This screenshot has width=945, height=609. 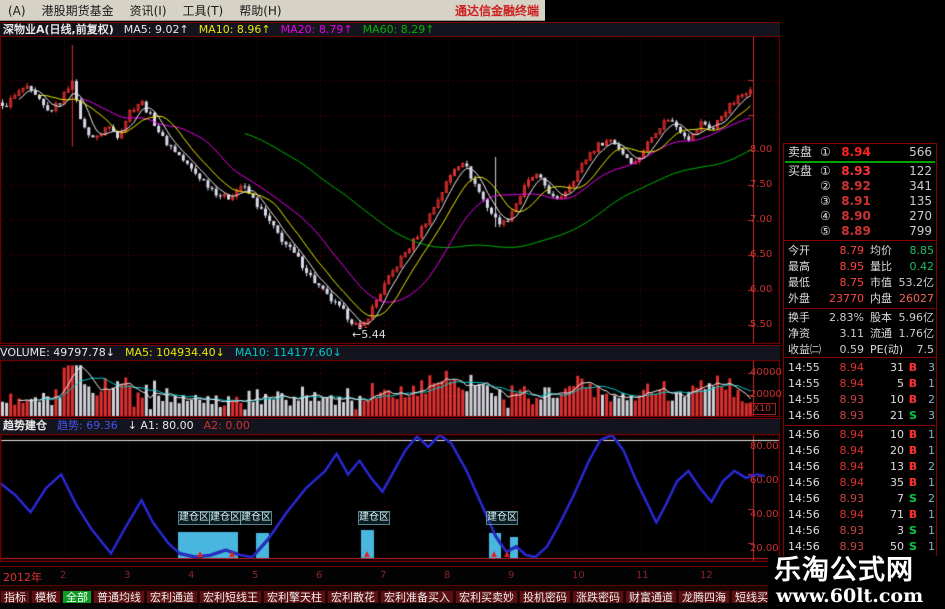 I want to click on month-label-10: 10, so click(x=578, y=575).